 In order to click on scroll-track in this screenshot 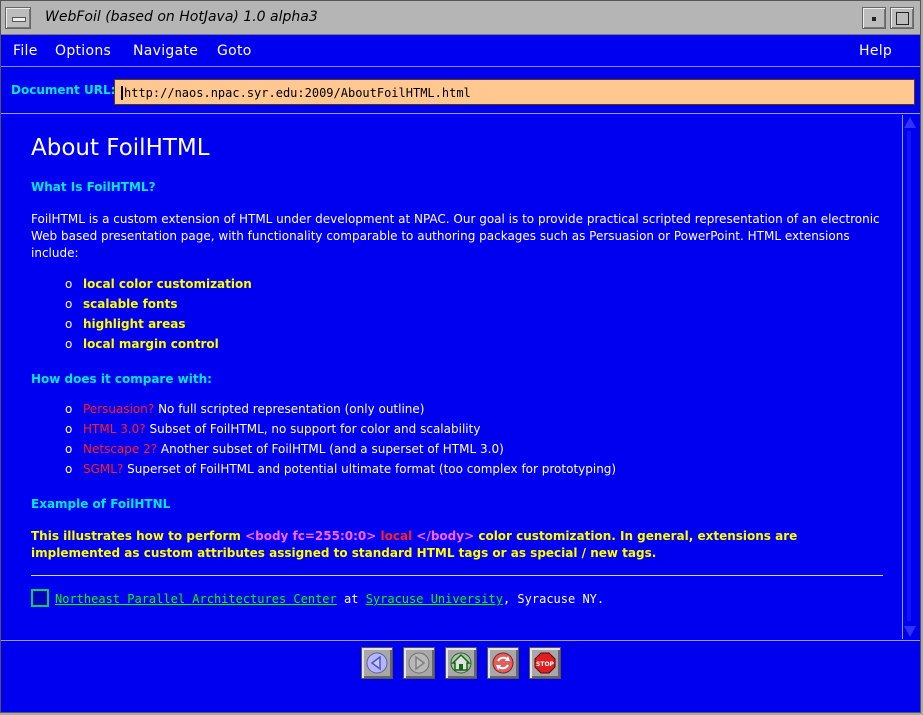, I will do `click(909, 376)`.